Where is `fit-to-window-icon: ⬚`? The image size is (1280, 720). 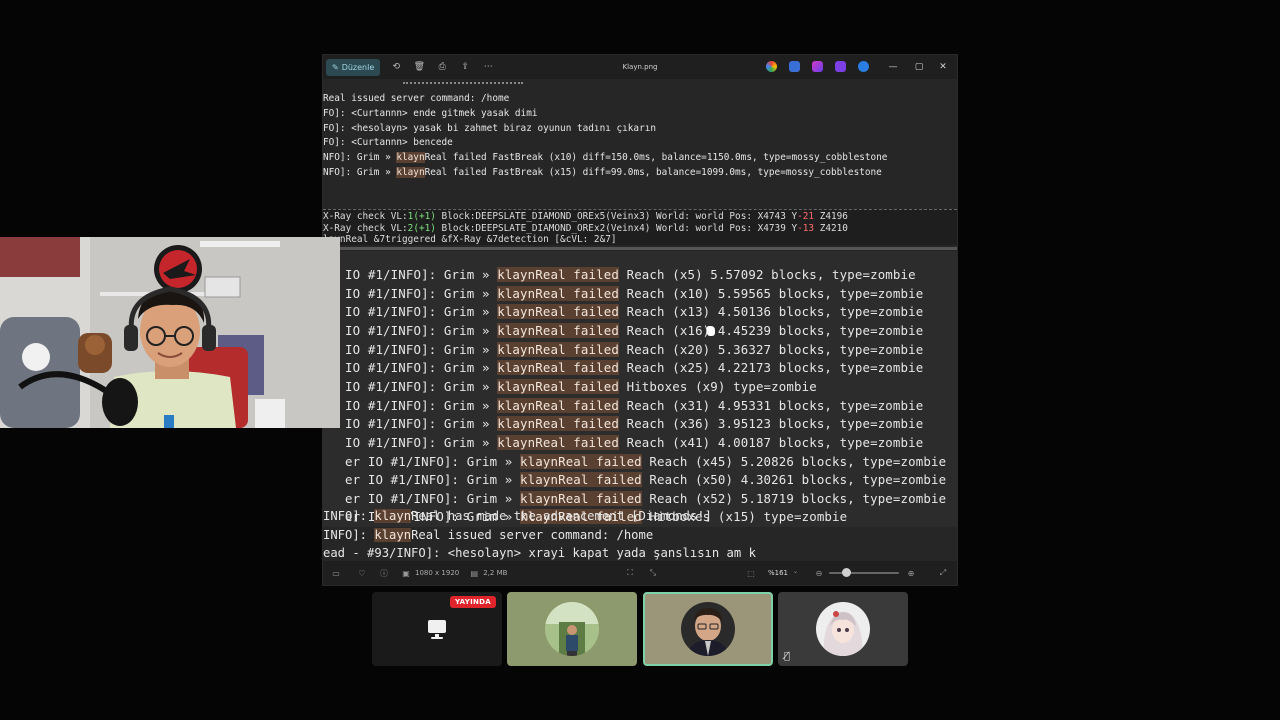 fit-to-window-icon: ⬚ is located at coordinates (751, 573).